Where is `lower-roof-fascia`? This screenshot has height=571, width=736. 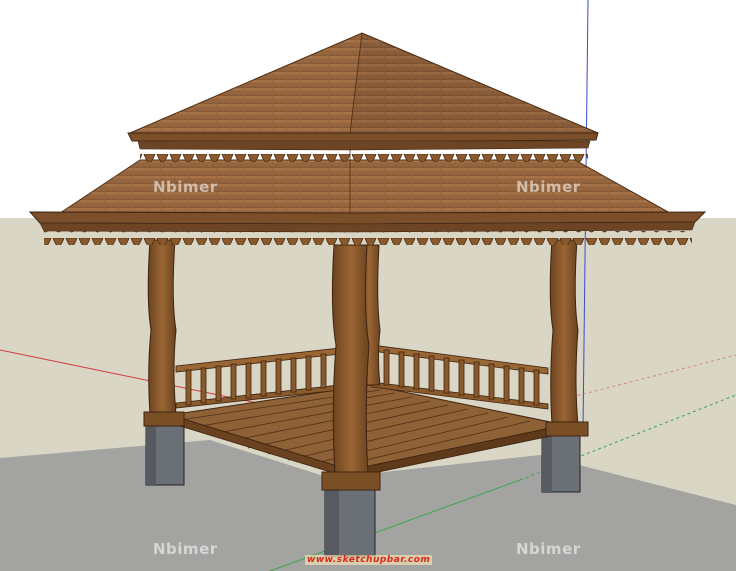
lower-roof-fascia is located at coordinates (367, 218).